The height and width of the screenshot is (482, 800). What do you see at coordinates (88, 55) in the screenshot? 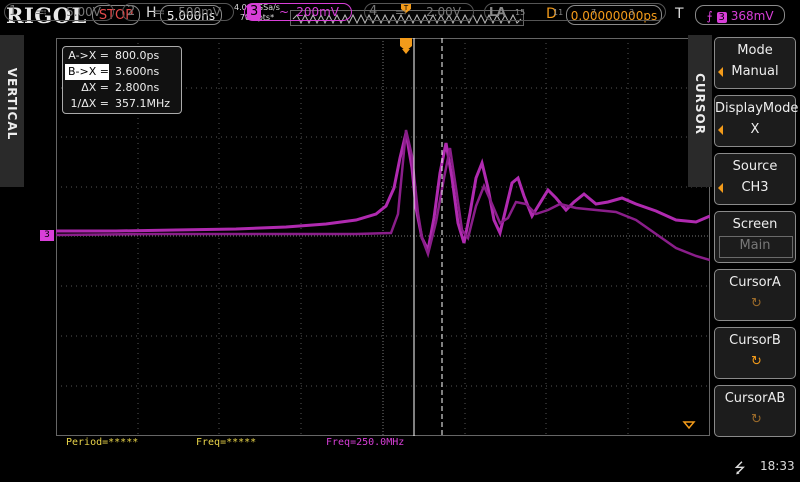
I see `readout-label: A->X =` at bounding box center [88, 55].